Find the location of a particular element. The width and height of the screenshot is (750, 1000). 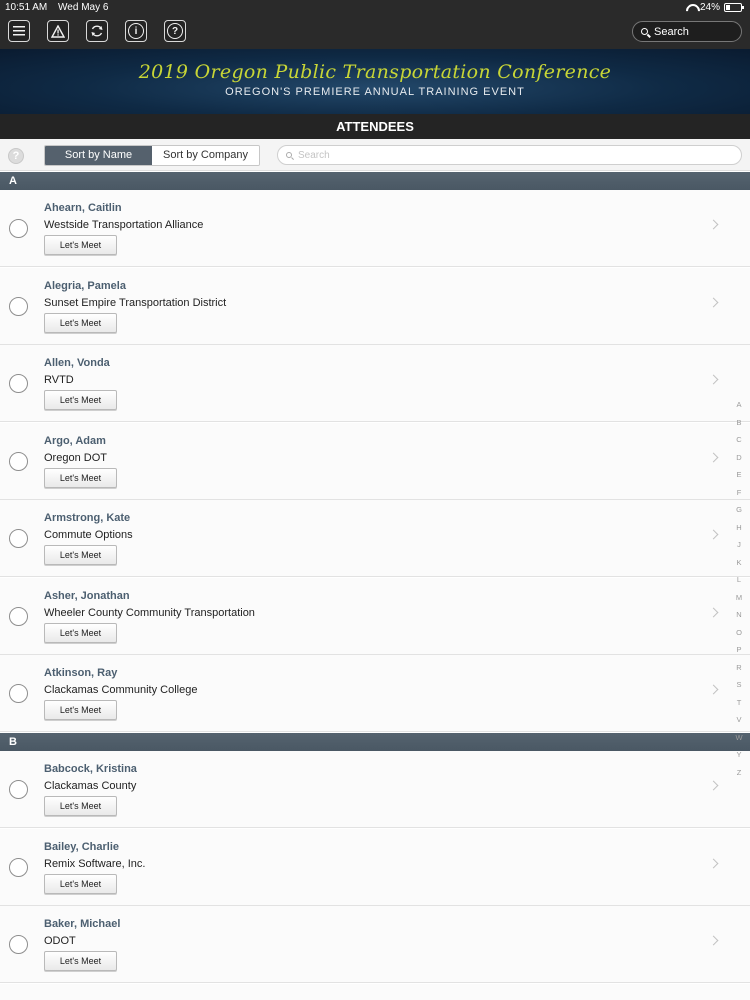

index-letter: W is located at coordinates (739, 738).